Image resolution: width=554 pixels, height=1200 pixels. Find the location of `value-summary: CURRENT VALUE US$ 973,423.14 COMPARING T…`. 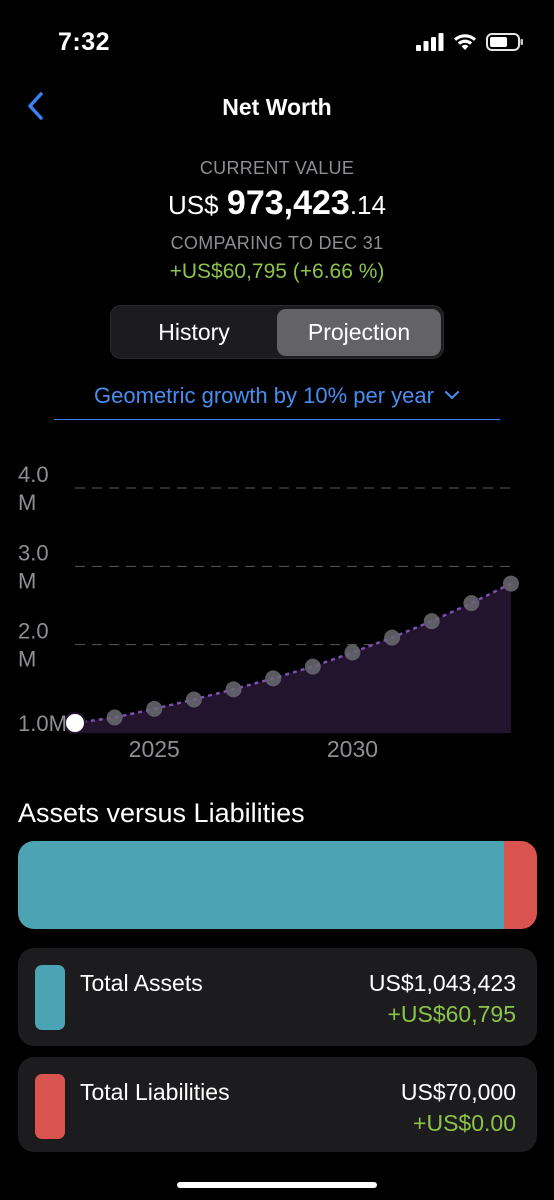

value-summary: CURRENT VALUE US$ 973,423.14 COMPARING T… is located at coordinates (277, 221).